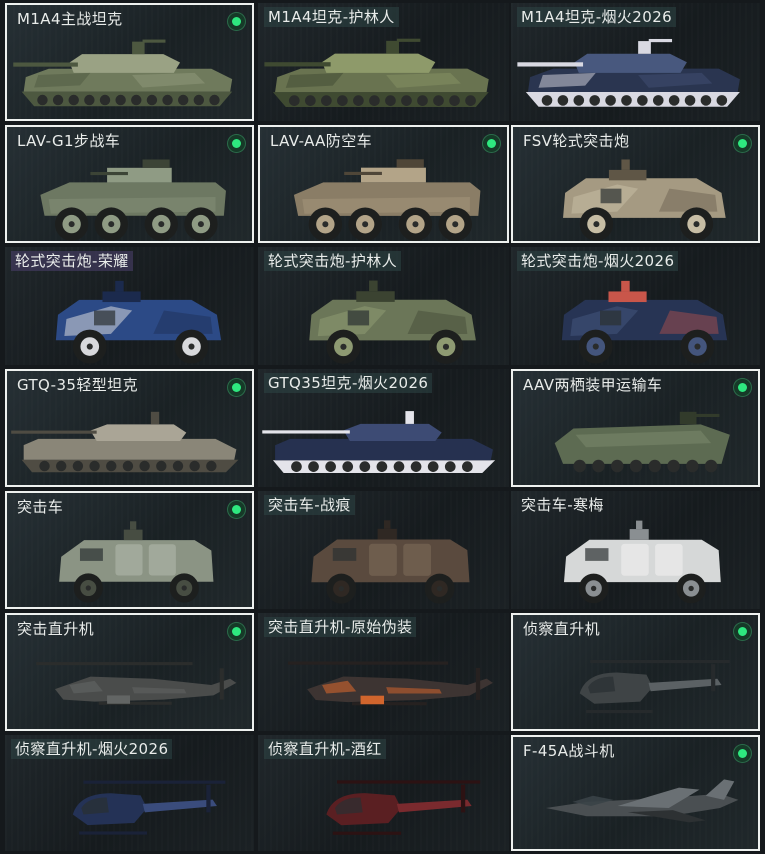  I want to click on vehicle-name: LAV-G1步战车, so click(69, 141).